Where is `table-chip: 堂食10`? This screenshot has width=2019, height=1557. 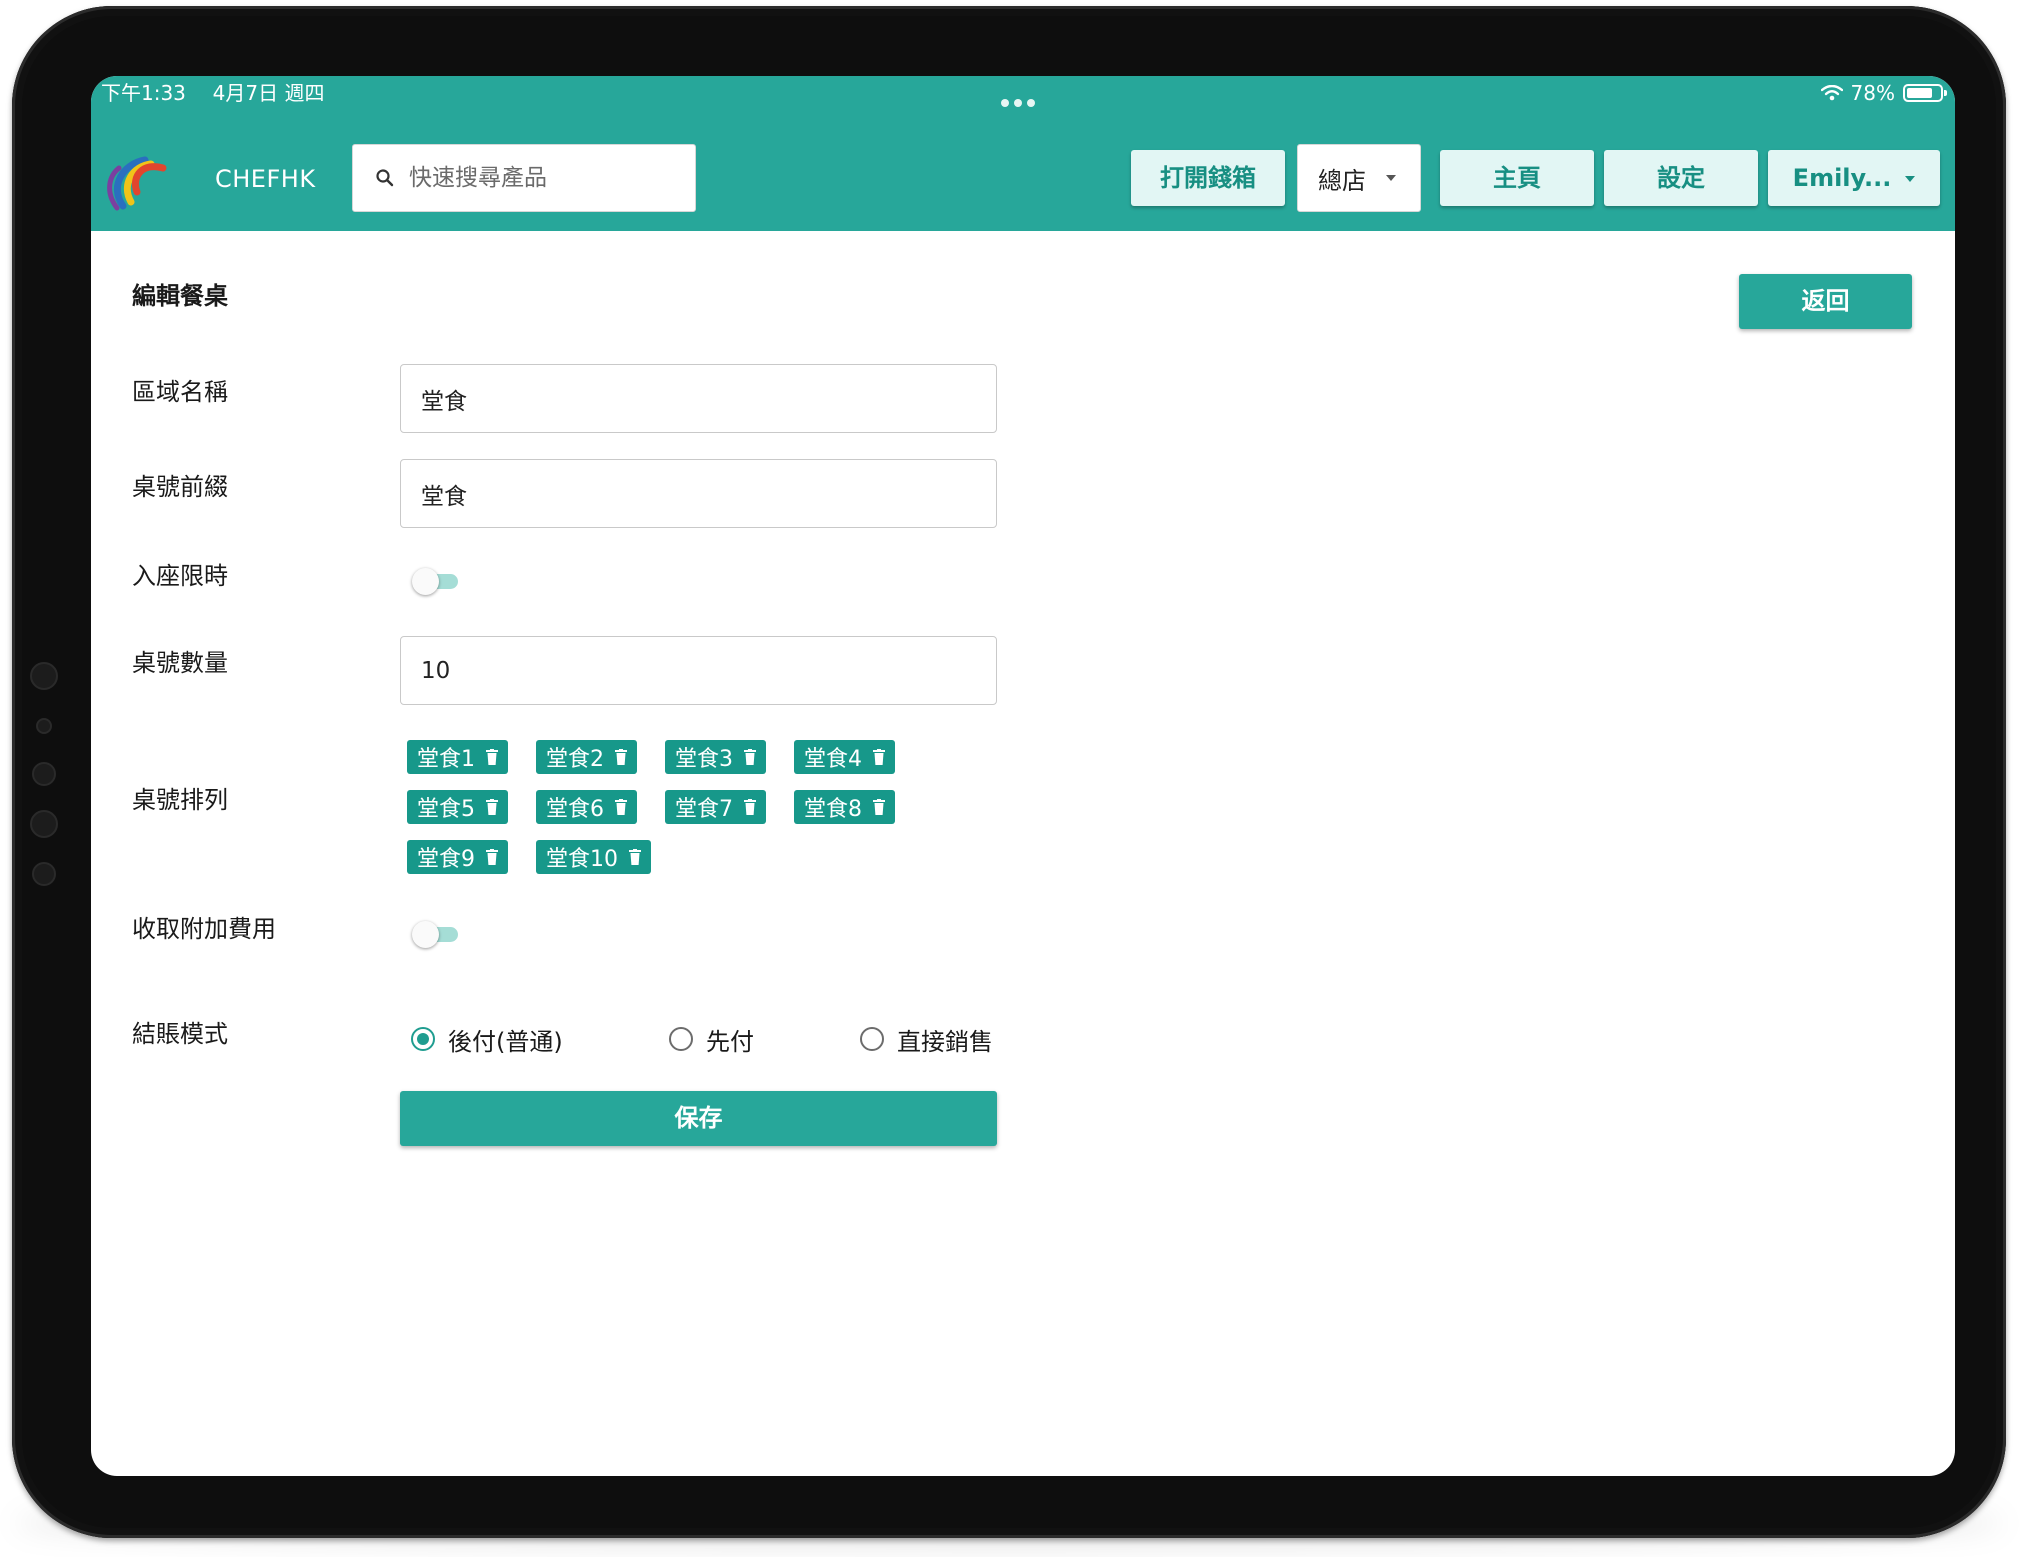
table-chip: 堂食10 is located at coordinates (593, 857).